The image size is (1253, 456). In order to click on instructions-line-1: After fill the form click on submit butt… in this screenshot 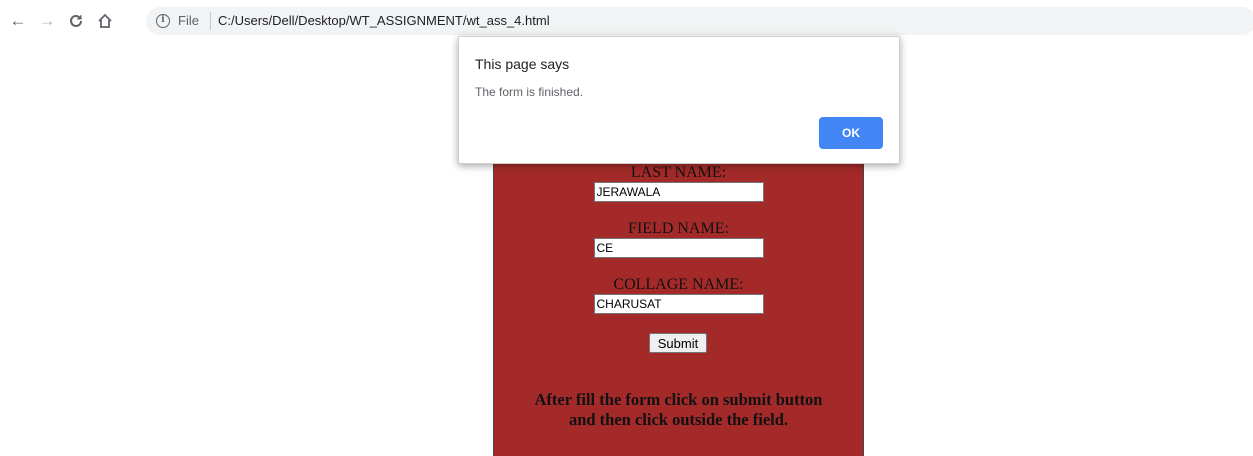, I will do `click(678, 399)`.